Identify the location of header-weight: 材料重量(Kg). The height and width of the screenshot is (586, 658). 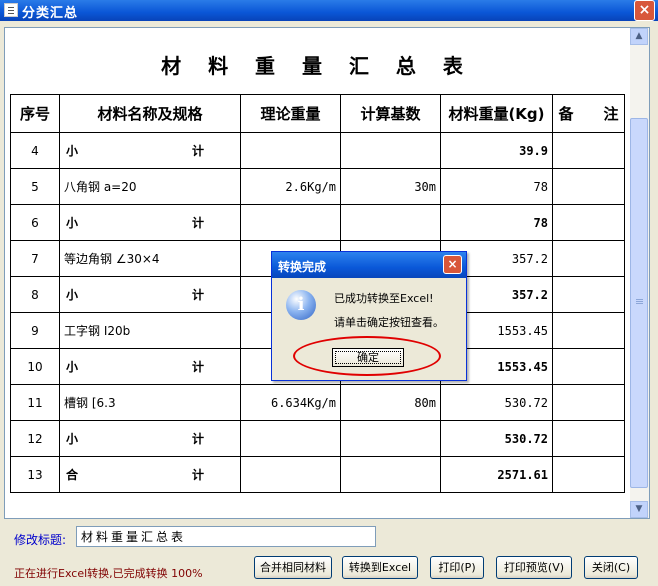
(496, 113).